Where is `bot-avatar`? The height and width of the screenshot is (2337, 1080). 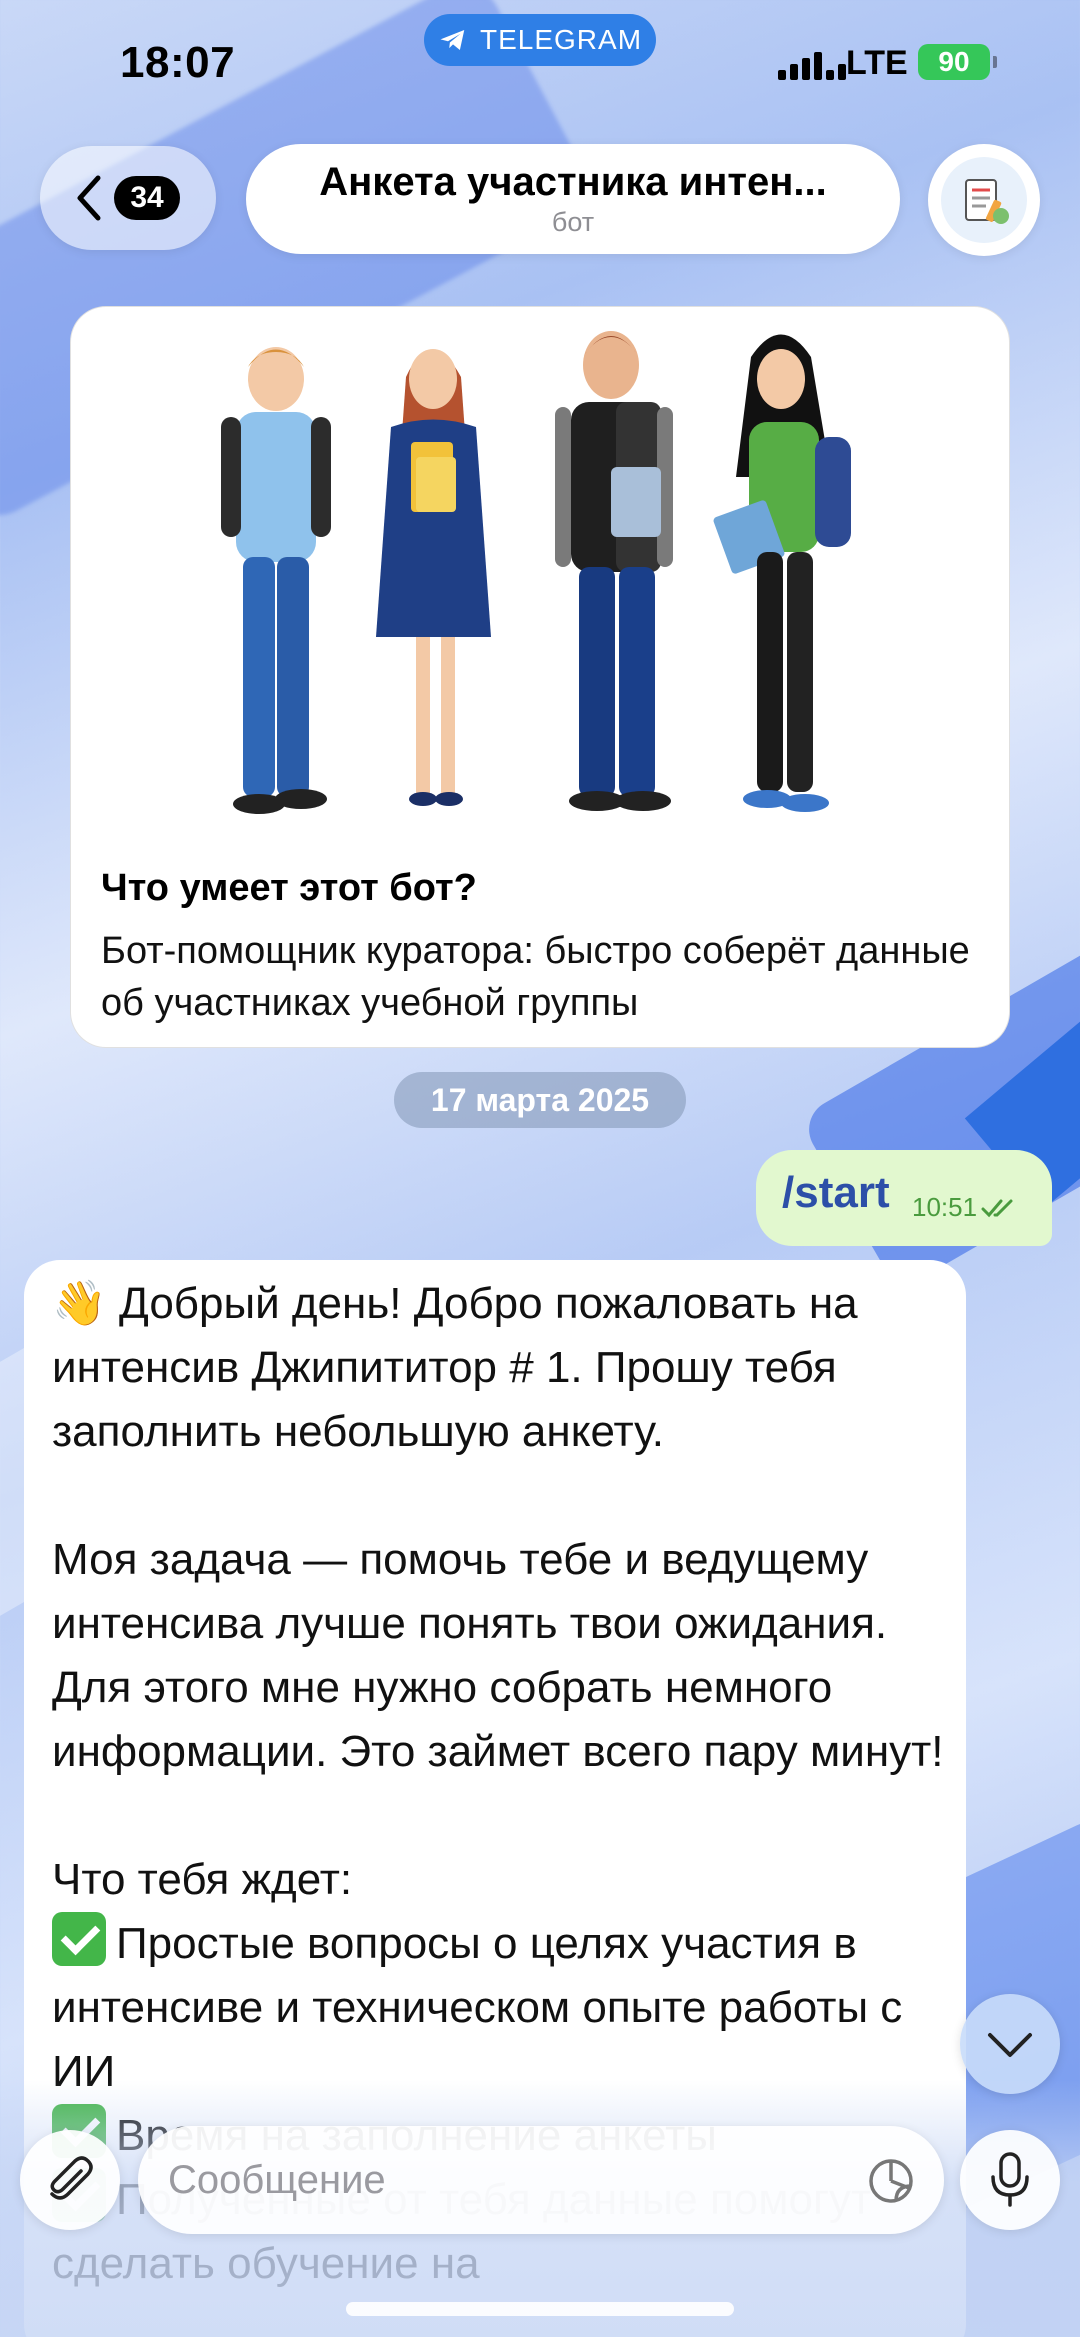
bot-avatar is located at coordinates (984, 200).